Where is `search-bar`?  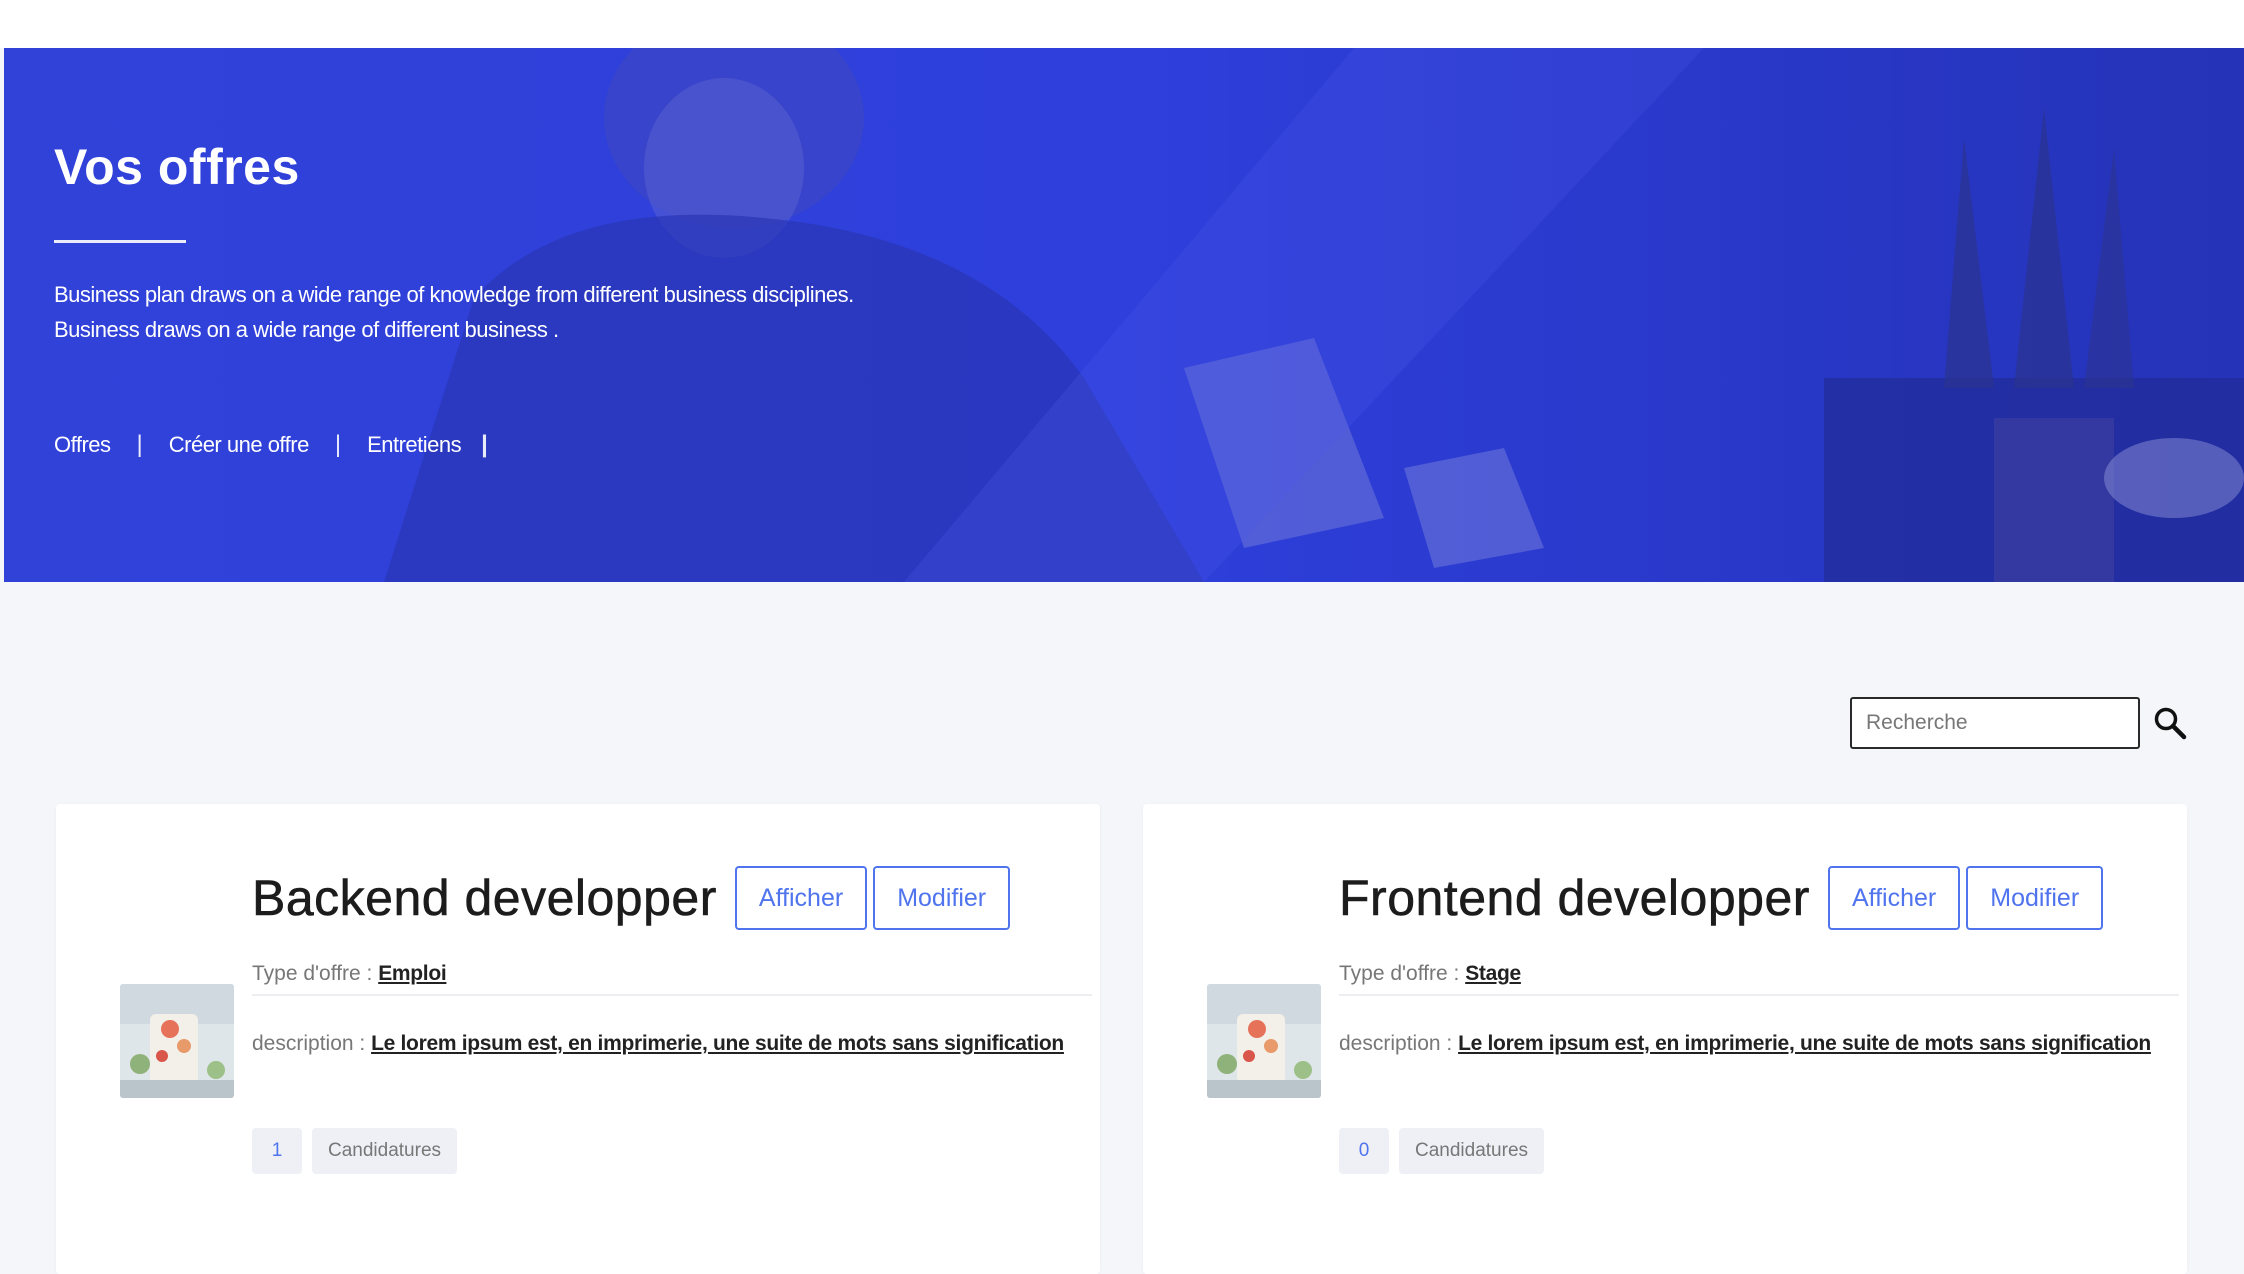 search-bar is located at coordinates (2022, 723).